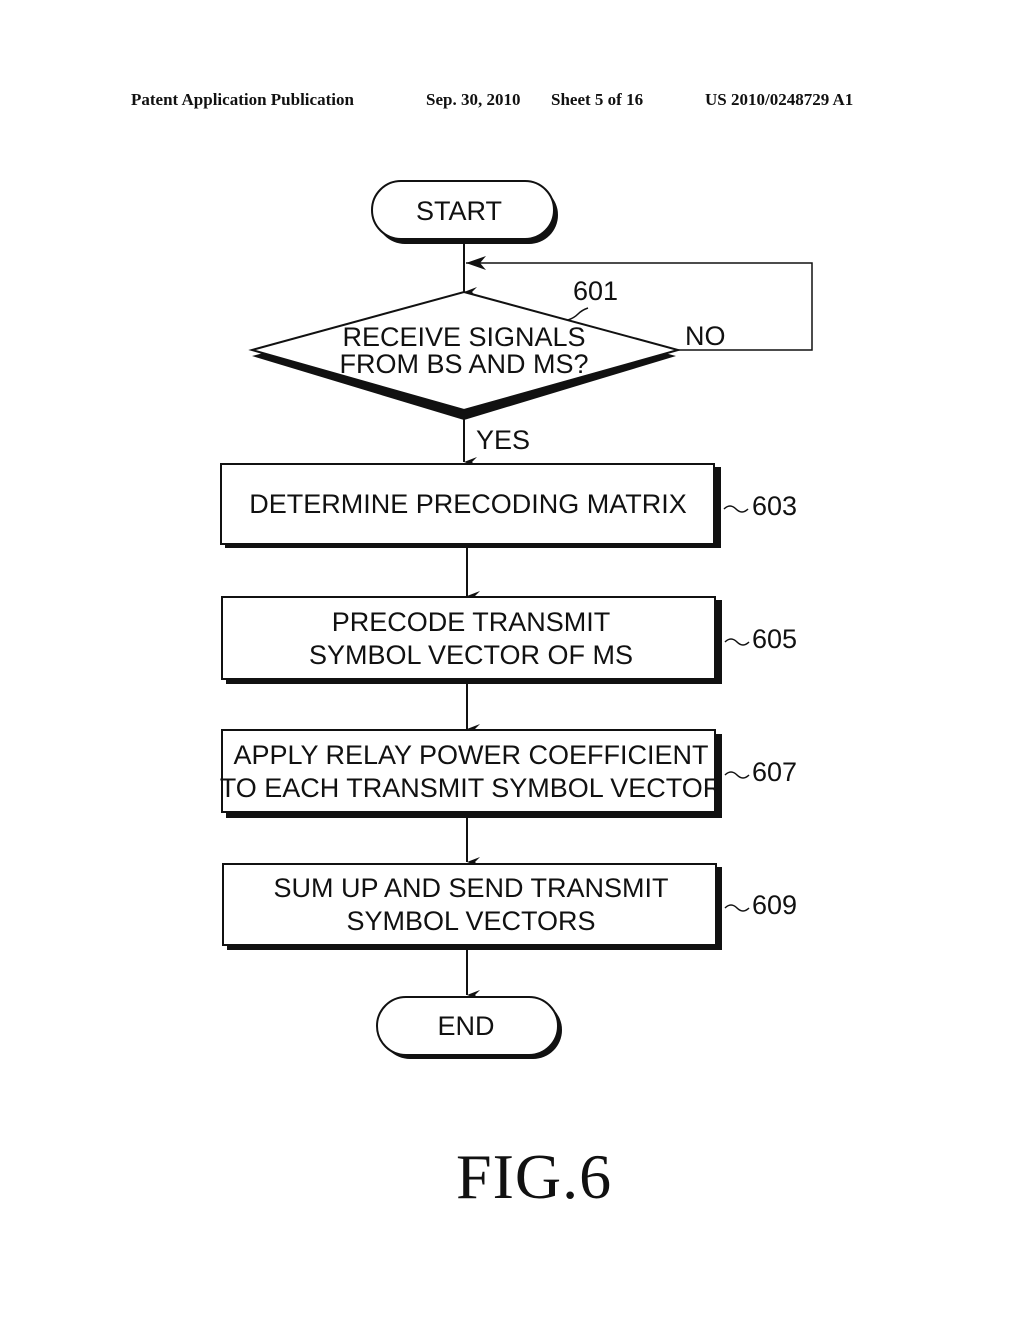  What do you see at coordinates (459, 211) in the screenshot?
I see `start-label: START` at bounding box center [459, 211].